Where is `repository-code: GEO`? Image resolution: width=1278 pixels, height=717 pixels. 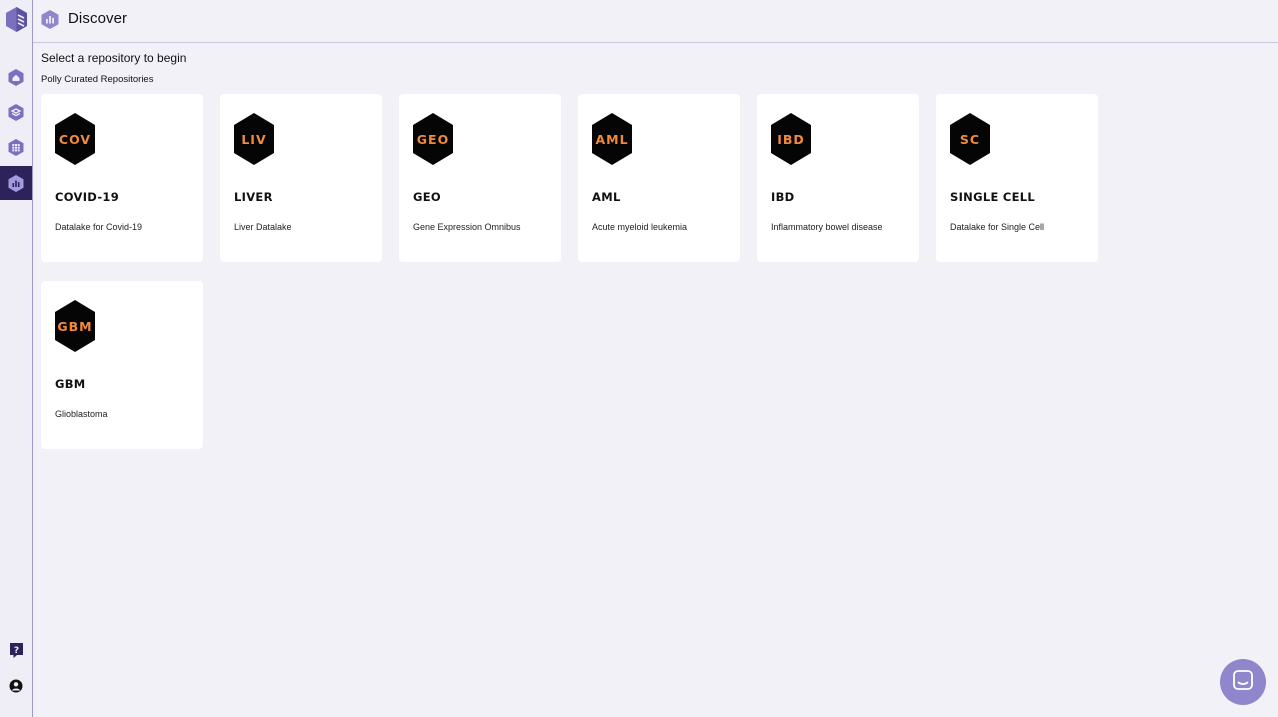
repository-code: GEO is located at coordinates (433, 139).